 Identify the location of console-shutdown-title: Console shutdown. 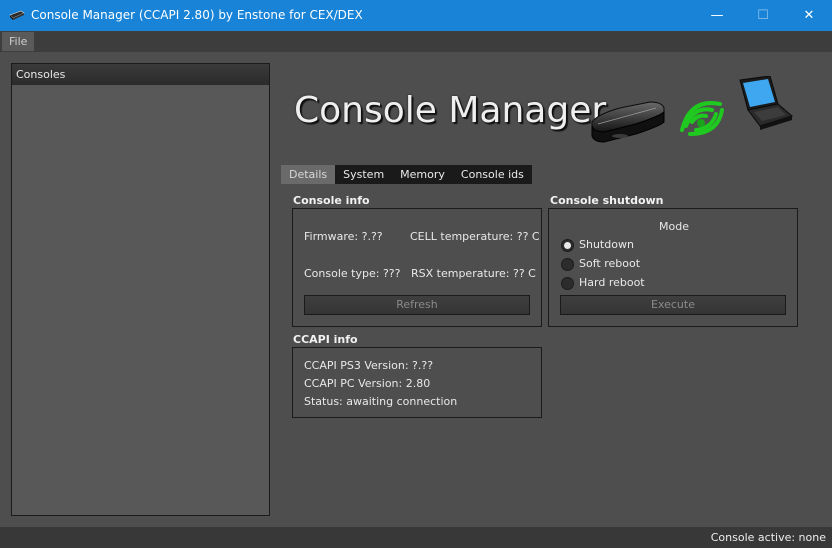
(607, 200).